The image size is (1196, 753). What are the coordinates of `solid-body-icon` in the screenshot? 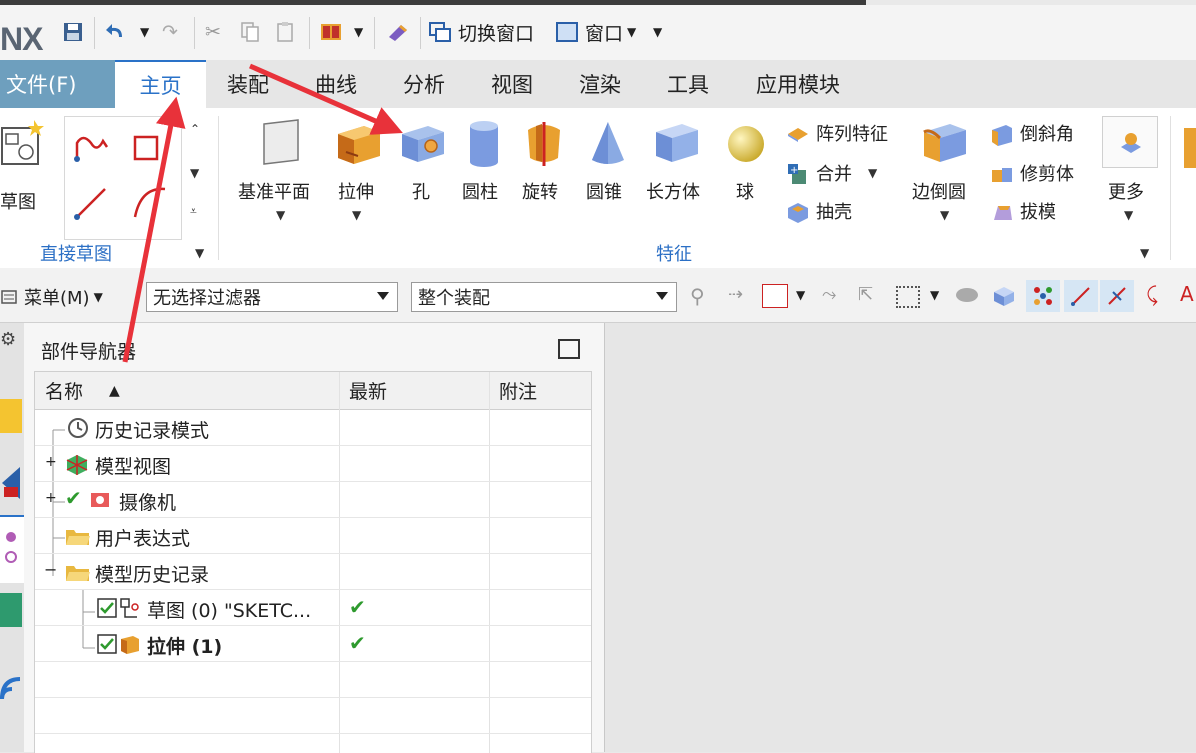 It's located at (1004, 296).